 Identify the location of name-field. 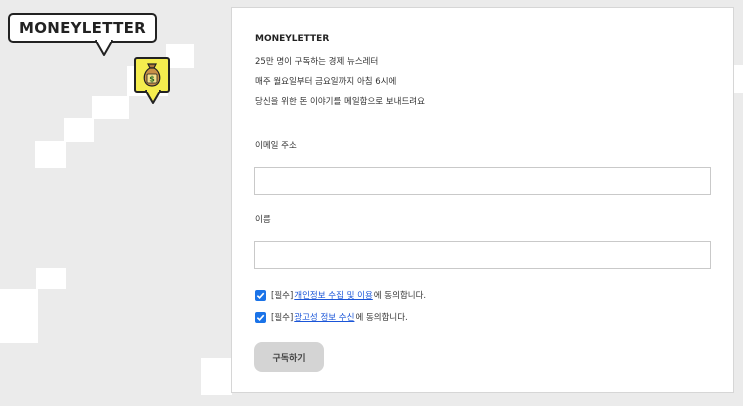
(482, 255).